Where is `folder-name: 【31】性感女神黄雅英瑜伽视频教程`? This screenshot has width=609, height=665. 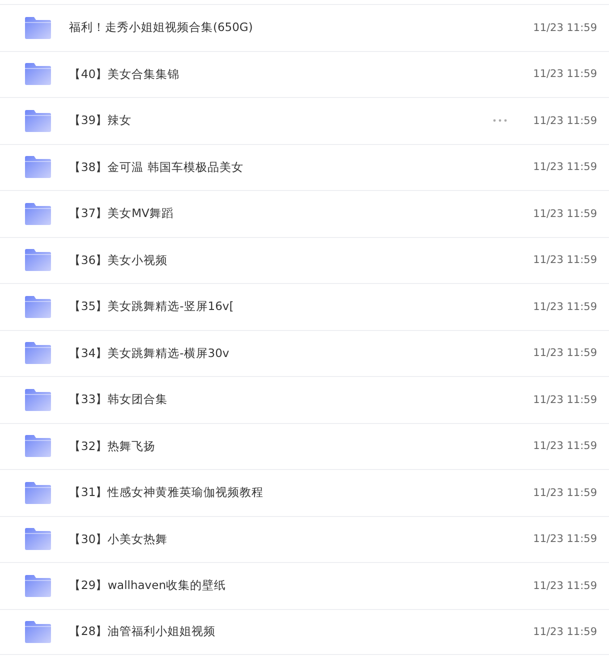
folder-name: 【31】性感女神黄雅英瑜伽视频教程 is located at coordinates (166, 492).